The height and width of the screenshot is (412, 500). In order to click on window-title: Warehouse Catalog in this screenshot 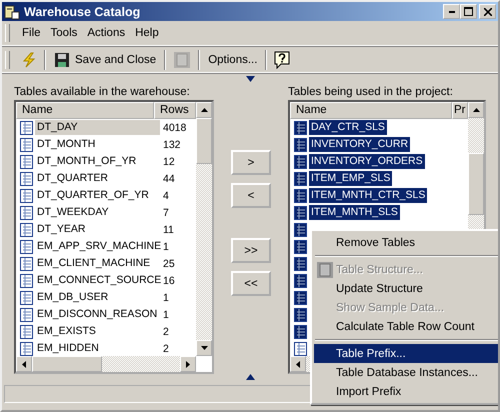, I will do `click(83, 11)`.